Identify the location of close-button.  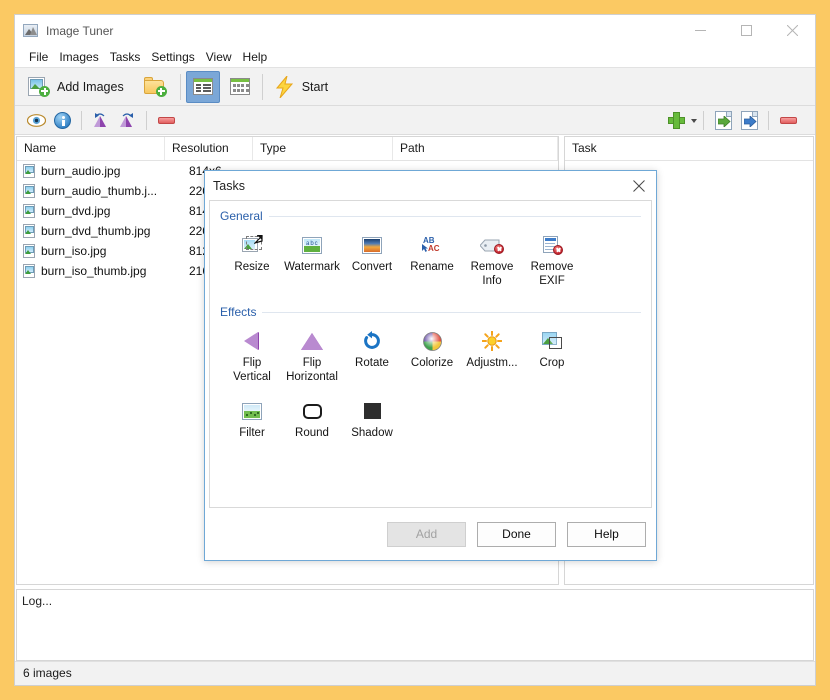
(792, 30).